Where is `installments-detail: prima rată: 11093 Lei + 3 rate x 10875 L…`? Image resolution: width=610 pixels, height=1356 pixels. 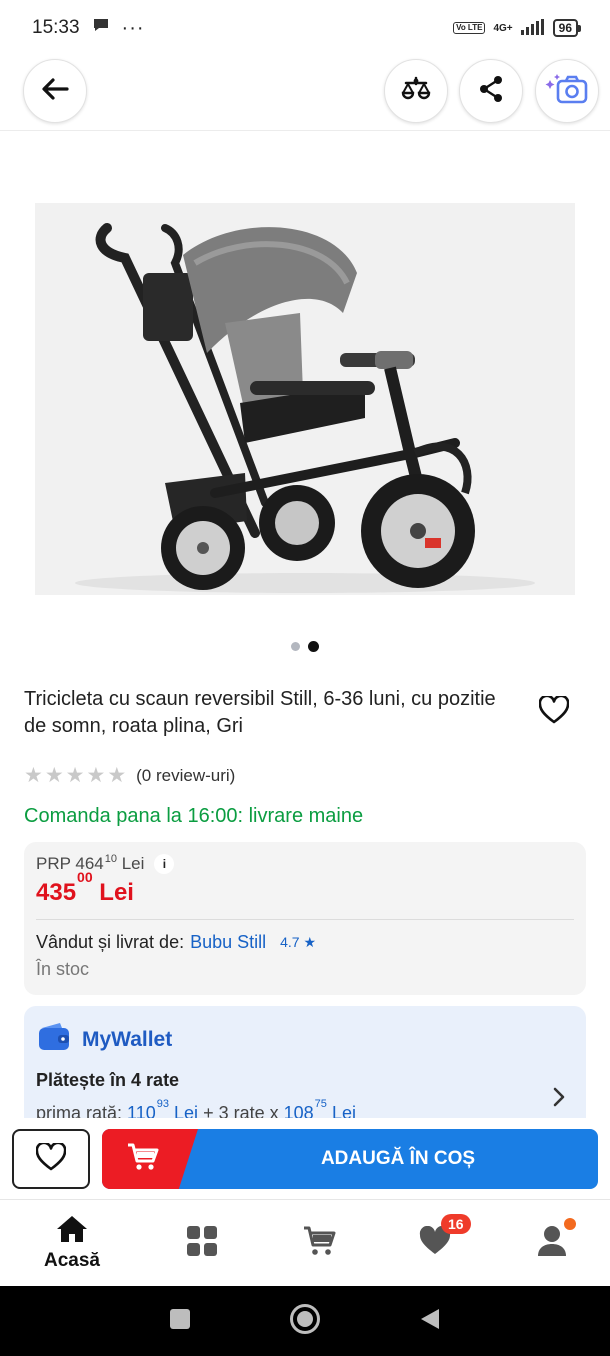
installments-detail: prima rată: 11093 Lei + 3 rate x 10875 L… is located at coordinates (196, 1108).